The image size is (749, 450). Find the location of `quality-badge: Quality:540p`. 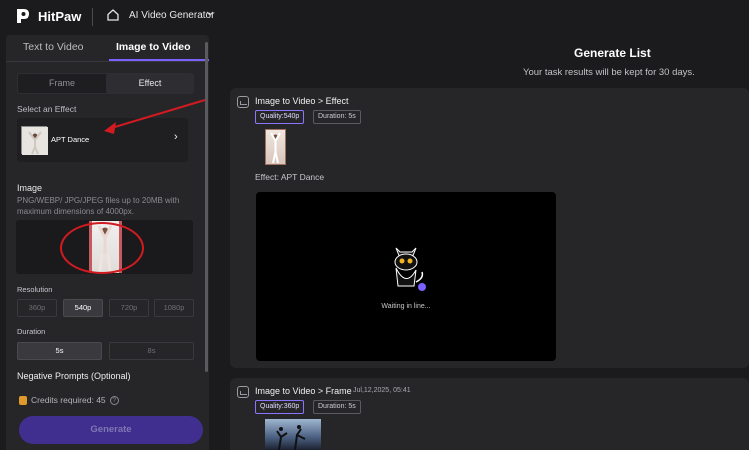

quality-badge: Quality:540p is located at coordinates (280, 117).